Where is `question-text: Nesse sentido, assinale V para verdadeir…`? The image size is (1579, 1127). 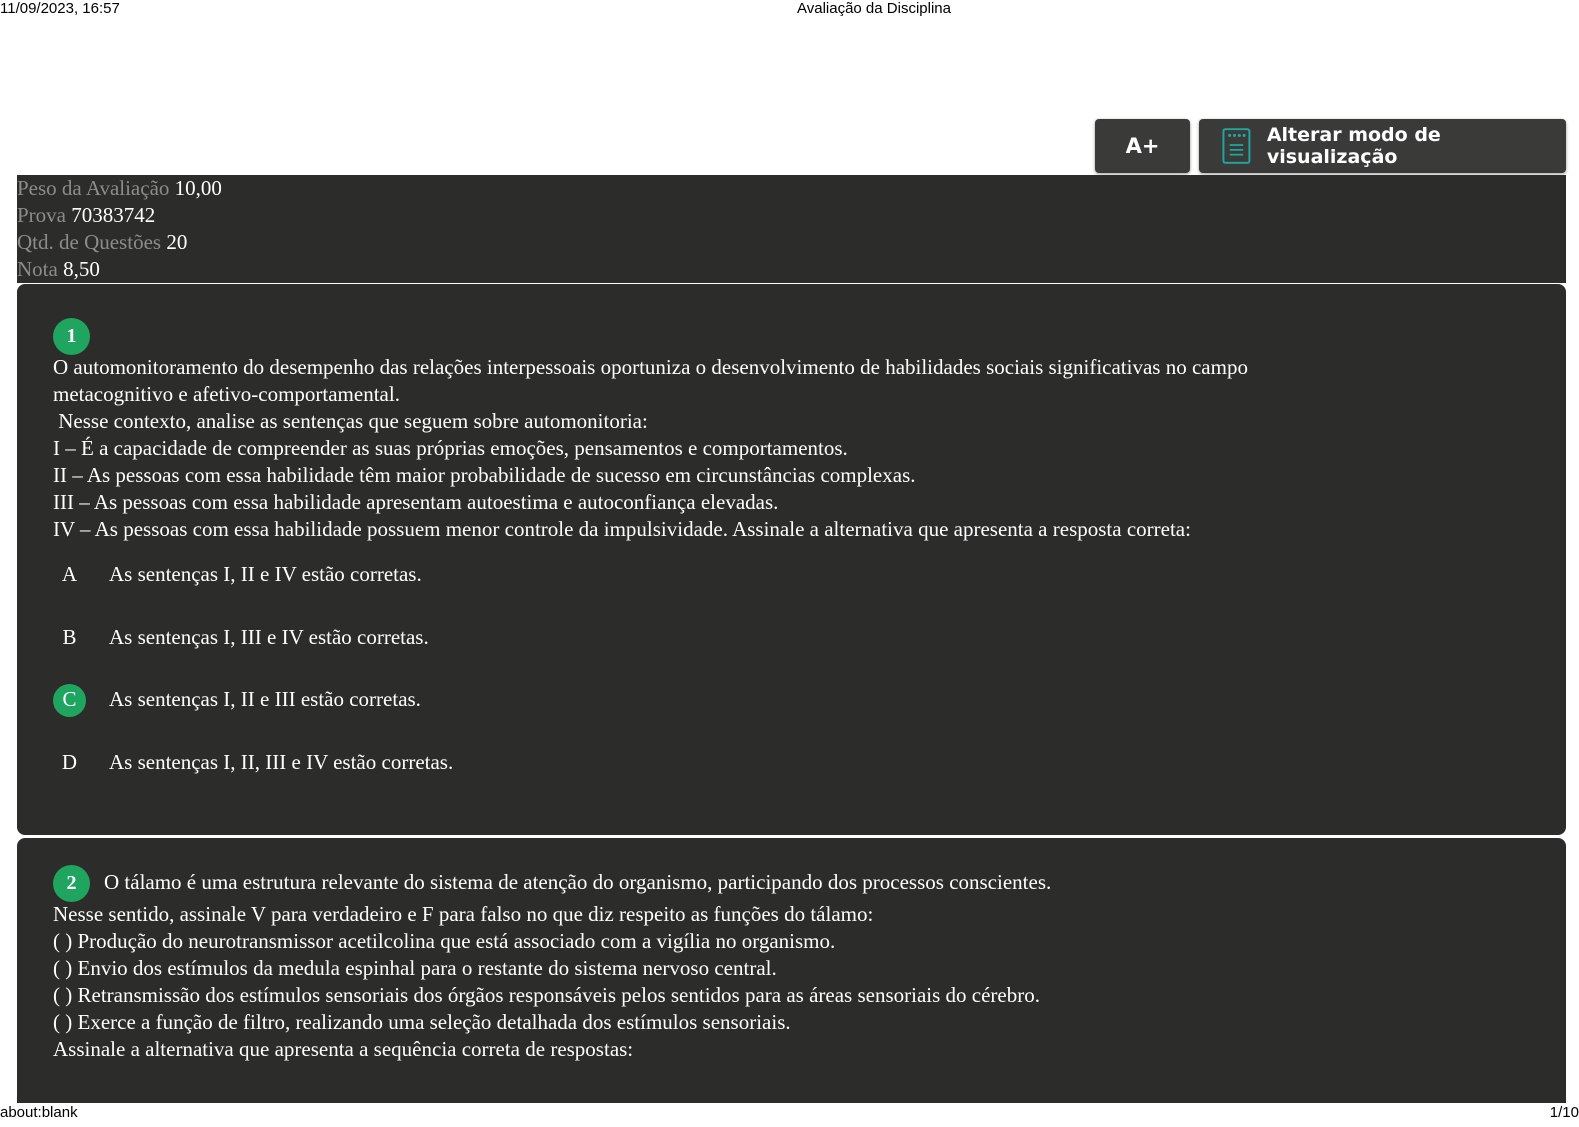 question-text: Nesse sentido, assinale V para verdadeir… is located at coordinates (546, 982).